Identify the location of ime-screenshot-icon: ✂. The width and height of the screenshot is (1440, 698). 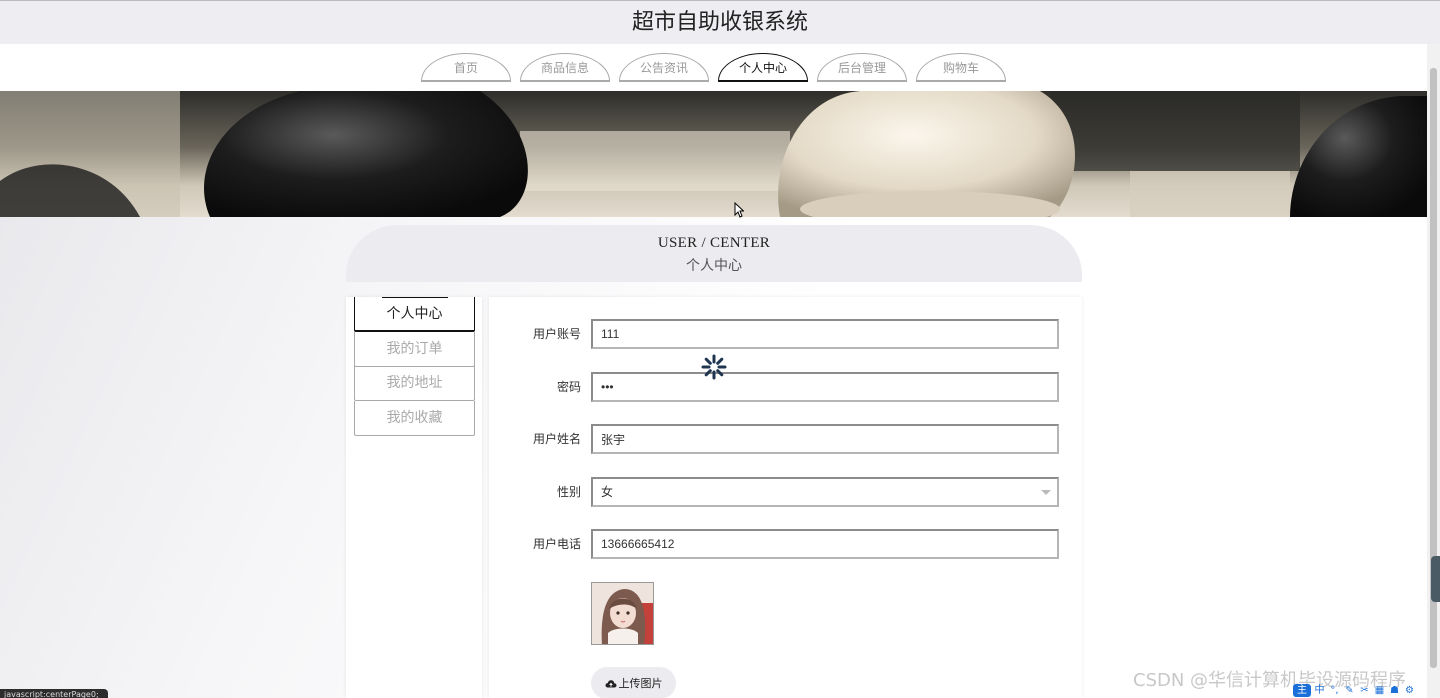
(1364, 690).